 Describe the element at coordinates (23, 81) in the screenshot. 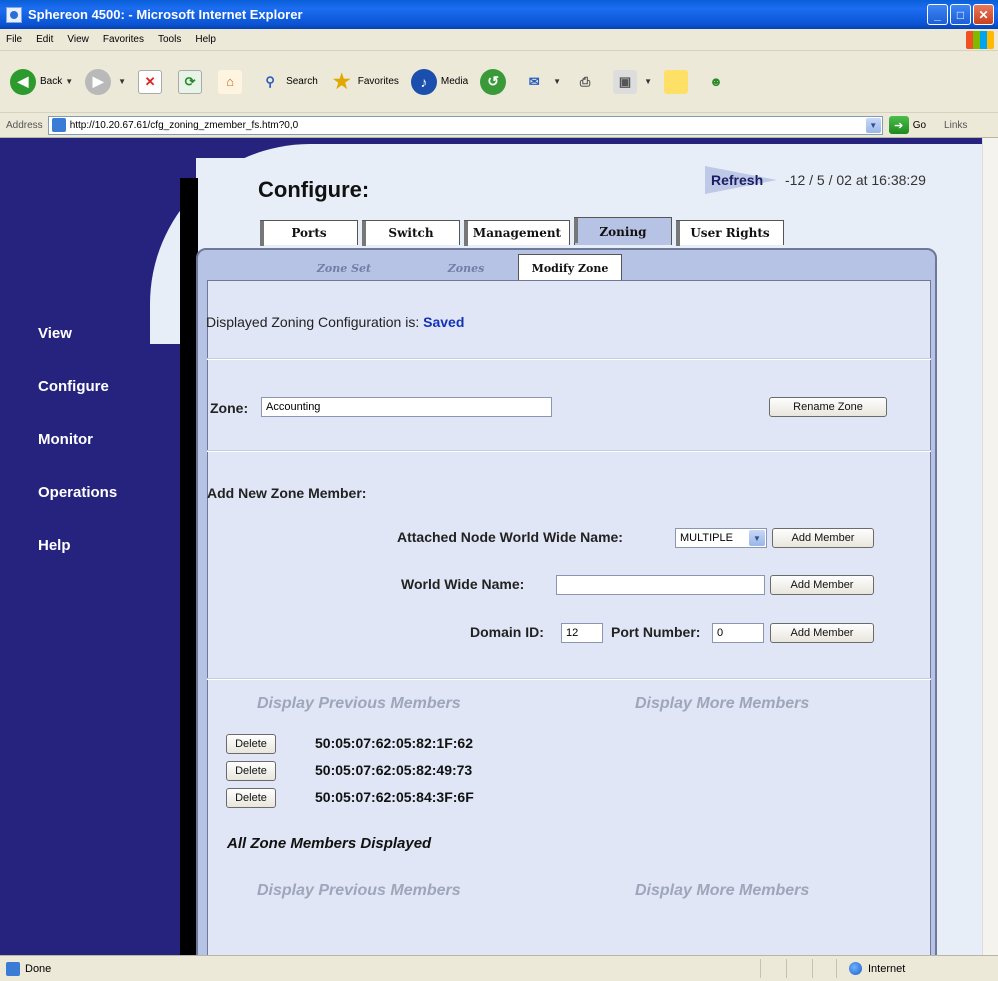

I see `back-arrow-icon: ◀` at that location.